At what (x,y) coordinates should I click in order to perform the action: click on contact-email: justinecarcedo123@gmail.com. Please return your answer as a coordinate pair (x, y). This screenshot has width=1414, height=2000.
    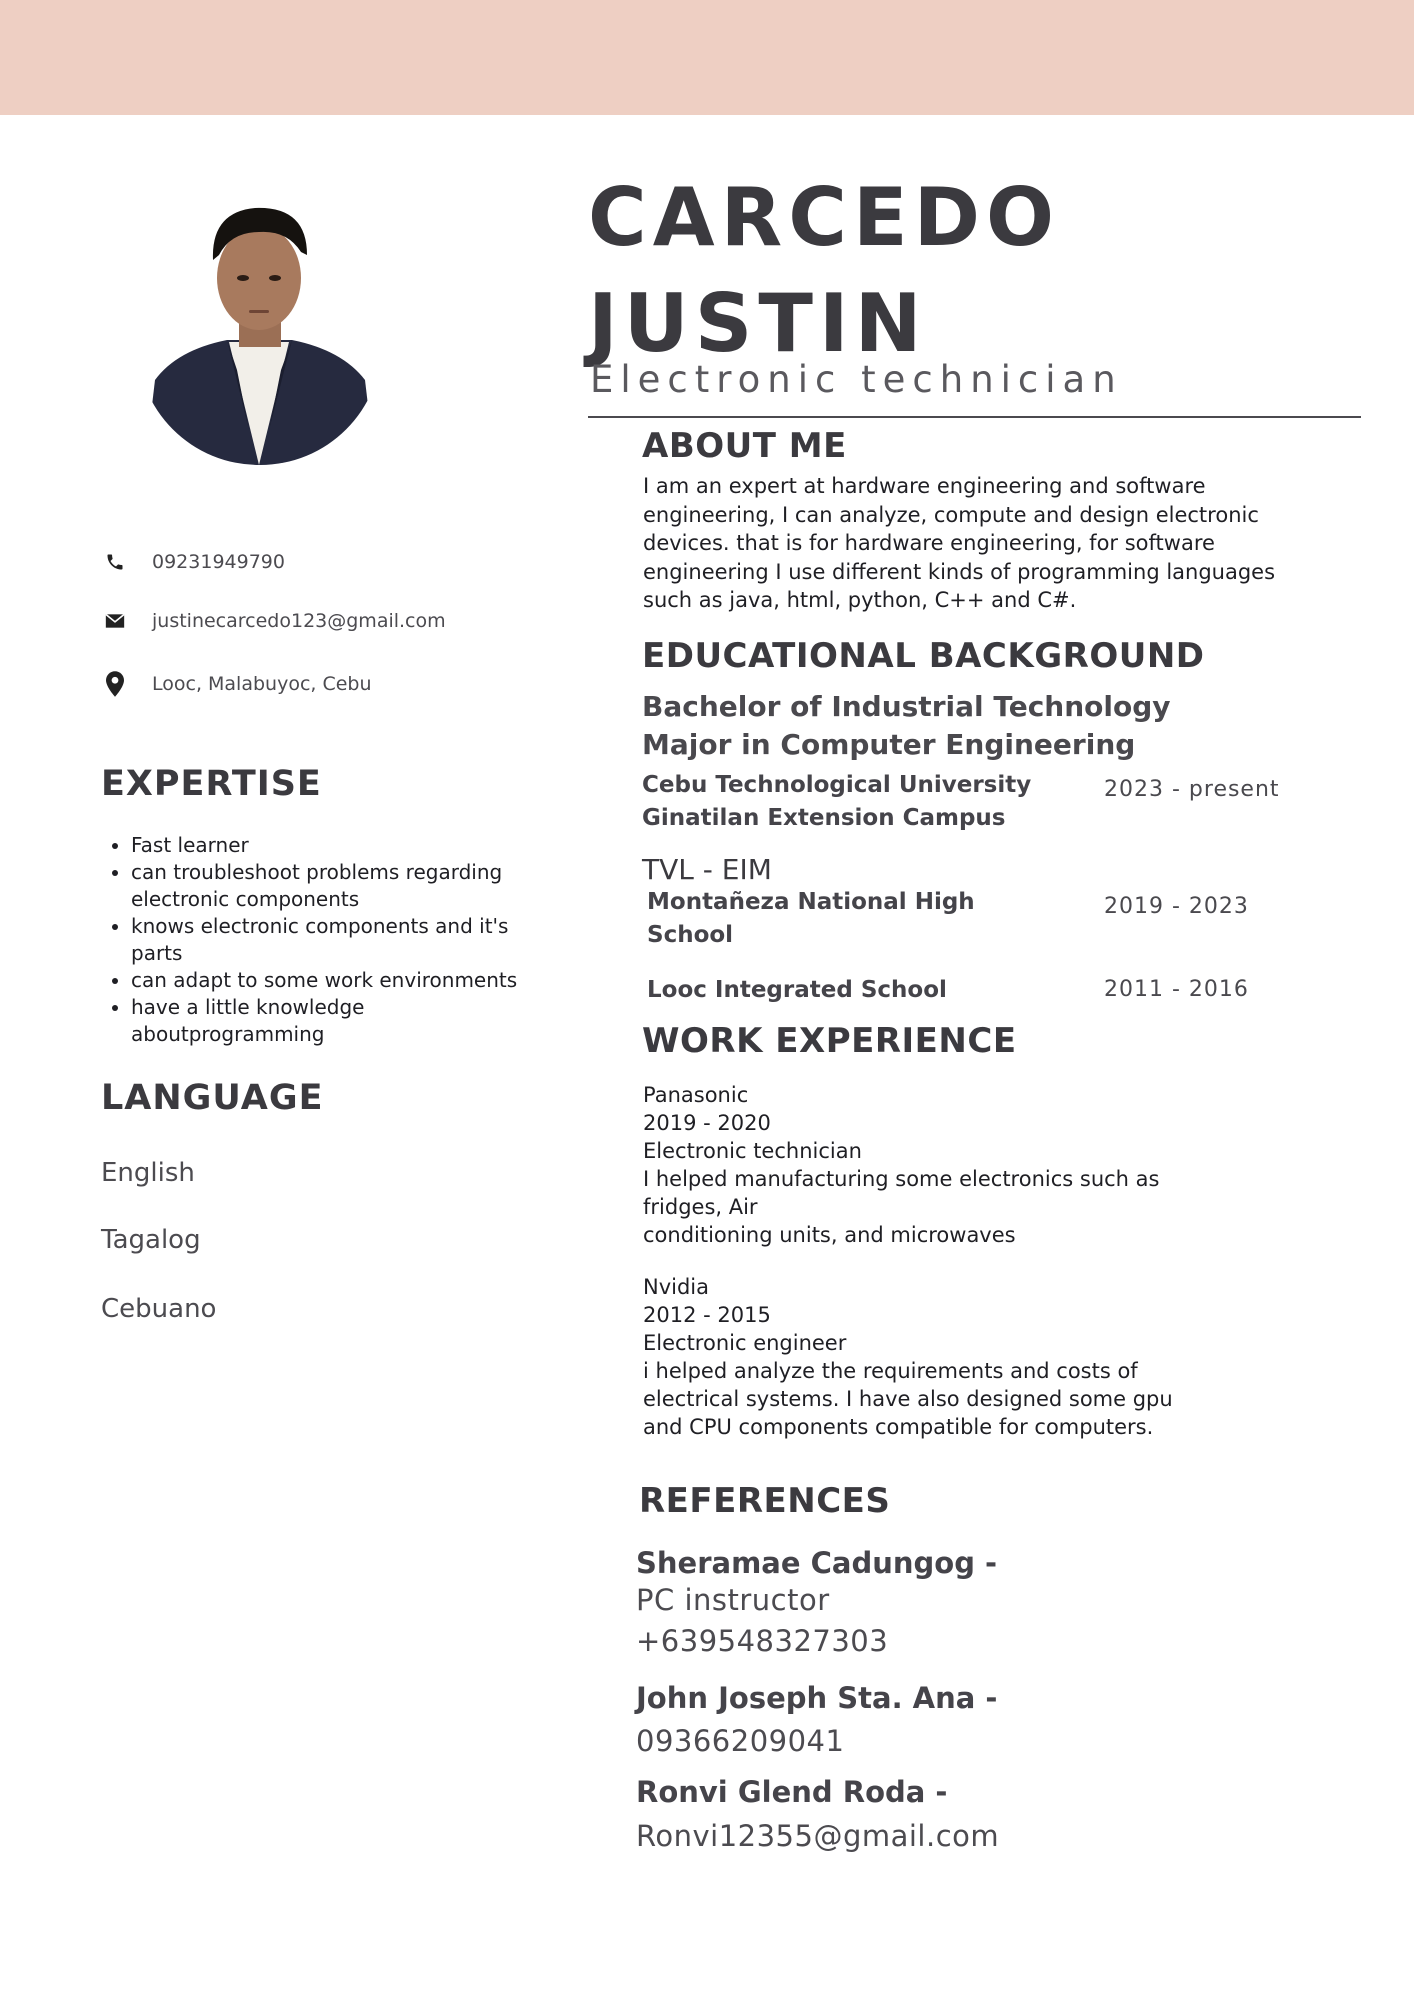
    Looking at the image, I should click on (274, 621).